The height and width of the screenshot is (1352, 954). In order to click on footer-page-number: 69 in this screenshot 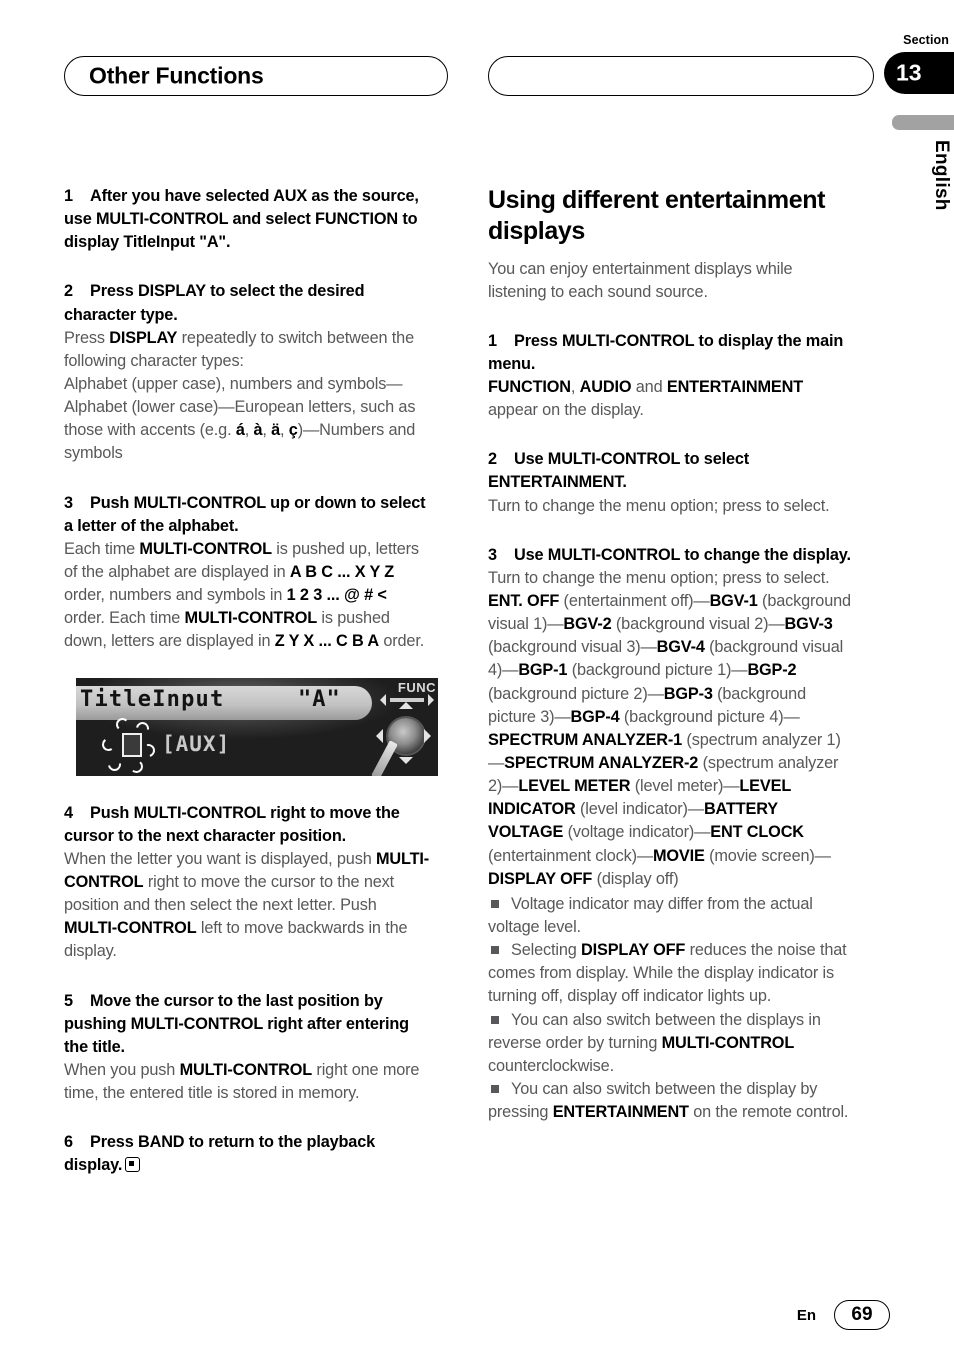, I will do `click(862, 1315)`.